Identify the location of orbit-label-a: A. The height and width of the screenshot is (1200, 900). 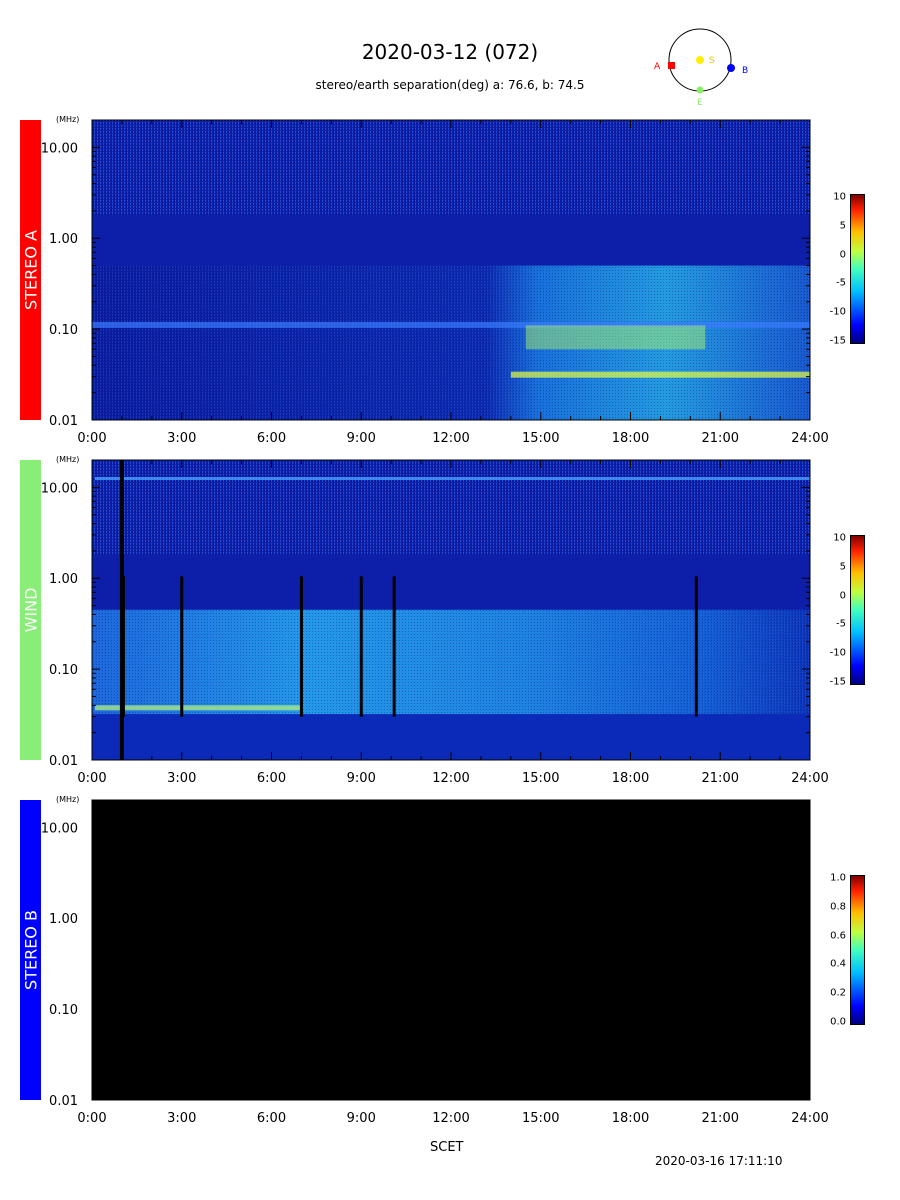
(657, 67).